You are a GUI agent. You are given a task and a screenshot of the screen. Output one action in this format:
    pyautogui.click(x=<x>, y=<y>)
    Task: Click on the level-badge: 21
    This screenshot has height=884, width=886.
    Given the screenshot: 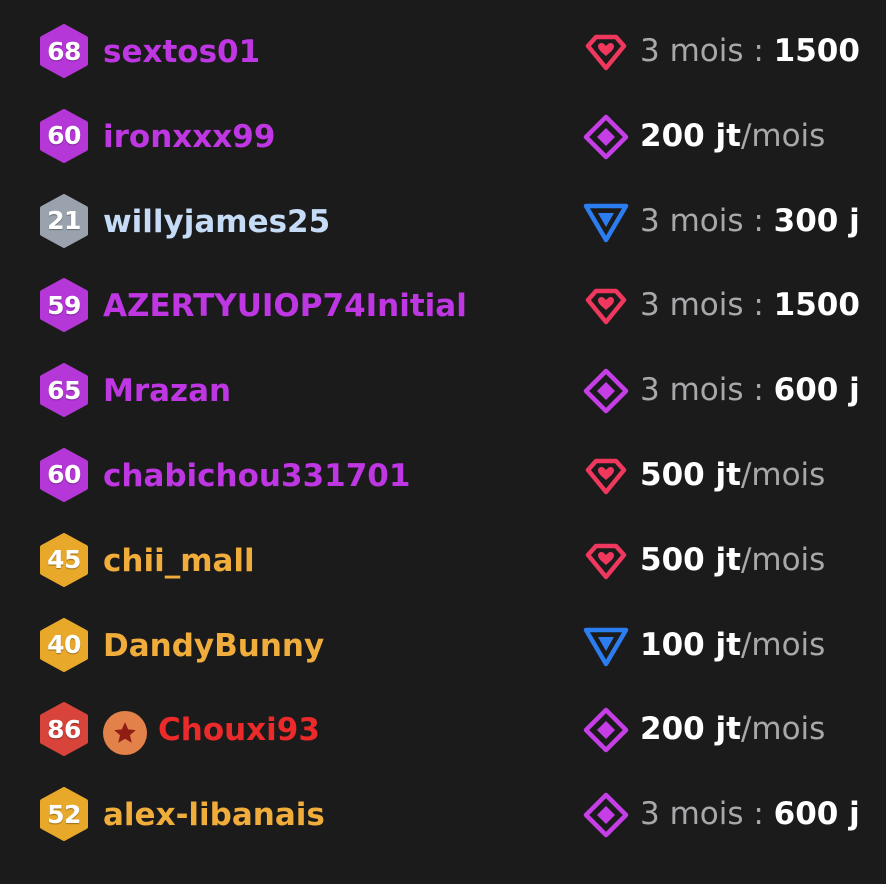 What is the action you would take?
    pyautogui.click(x=64, y=220)
    